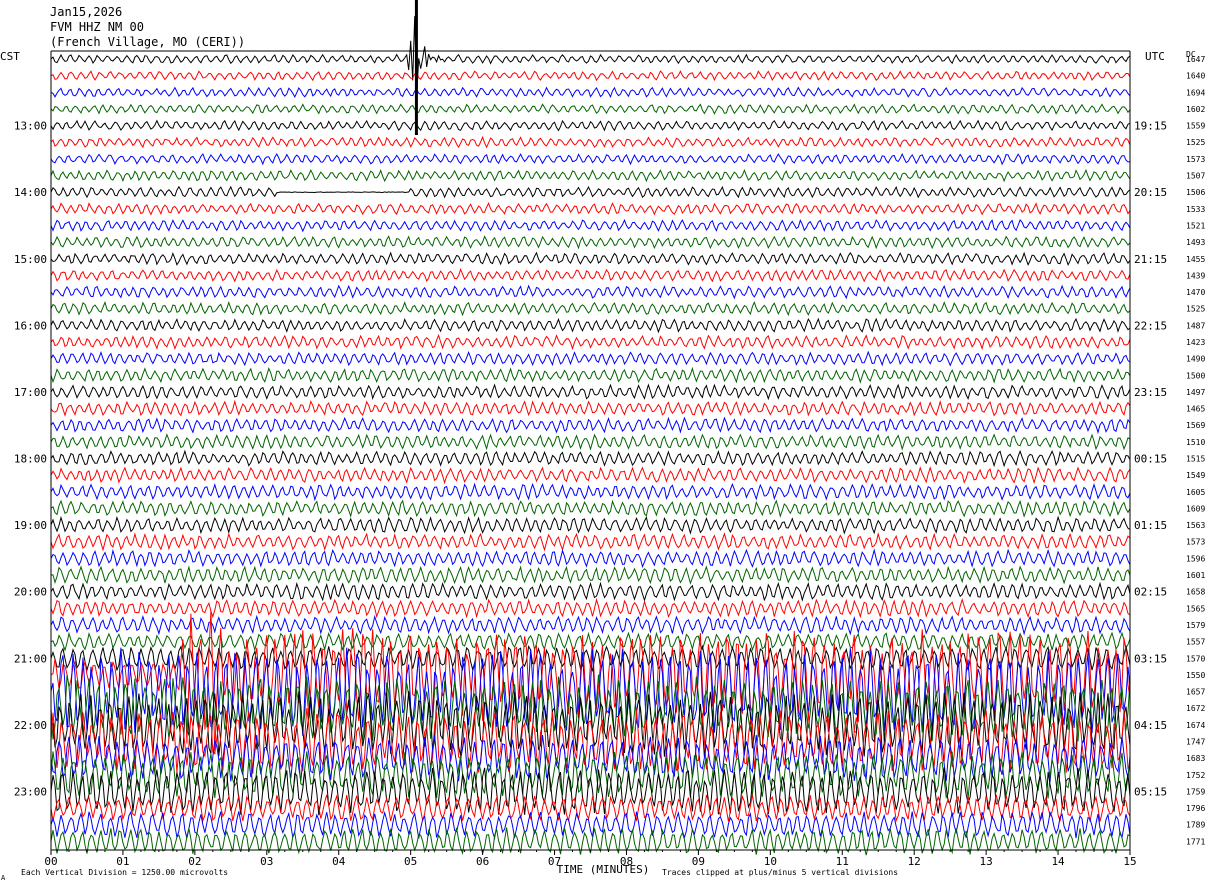 This screenshot has height=886, width=1210. What do you see at coordinates (1150, 192) in the screenshot?
I see `utc-hour-label: 20:15` at bounding box center [1150, 192].